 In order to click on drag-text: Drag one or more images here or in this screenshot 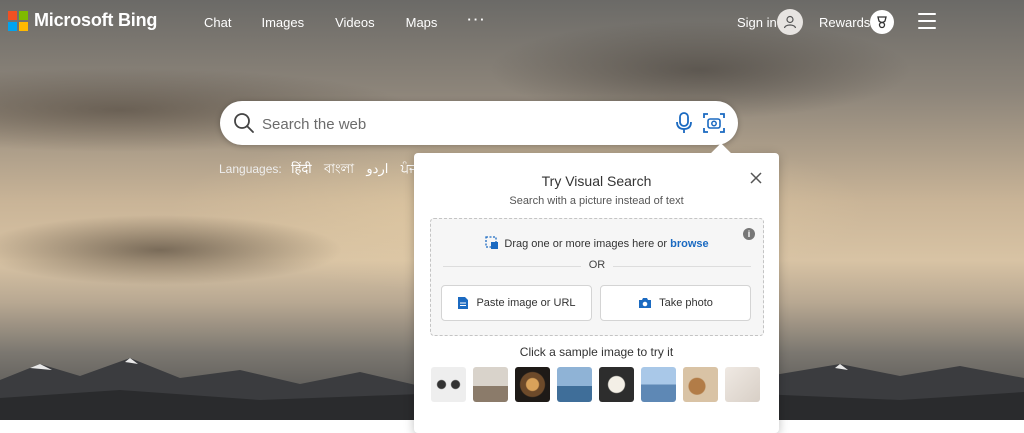, I will do `click(586, 244)`.